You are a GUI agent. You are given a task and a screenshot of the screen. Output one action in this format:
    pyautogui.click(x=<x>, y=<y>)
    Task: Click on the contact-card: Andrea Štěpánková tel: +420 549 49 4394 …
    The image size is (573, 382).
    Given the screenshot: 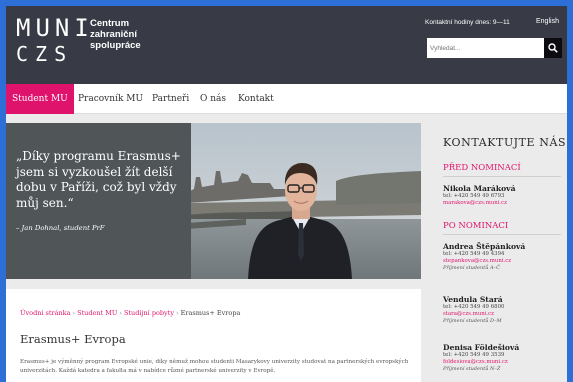 What is the action you would take?
    pyautogui.click(x=503, y=257)
    